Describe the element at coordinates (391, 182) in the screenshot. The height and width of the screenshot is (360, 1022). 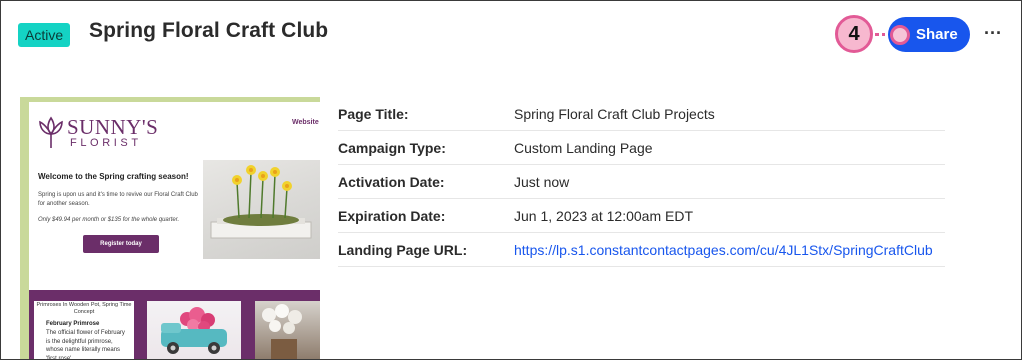
I see `detail-label: Activation Date:` at that location.